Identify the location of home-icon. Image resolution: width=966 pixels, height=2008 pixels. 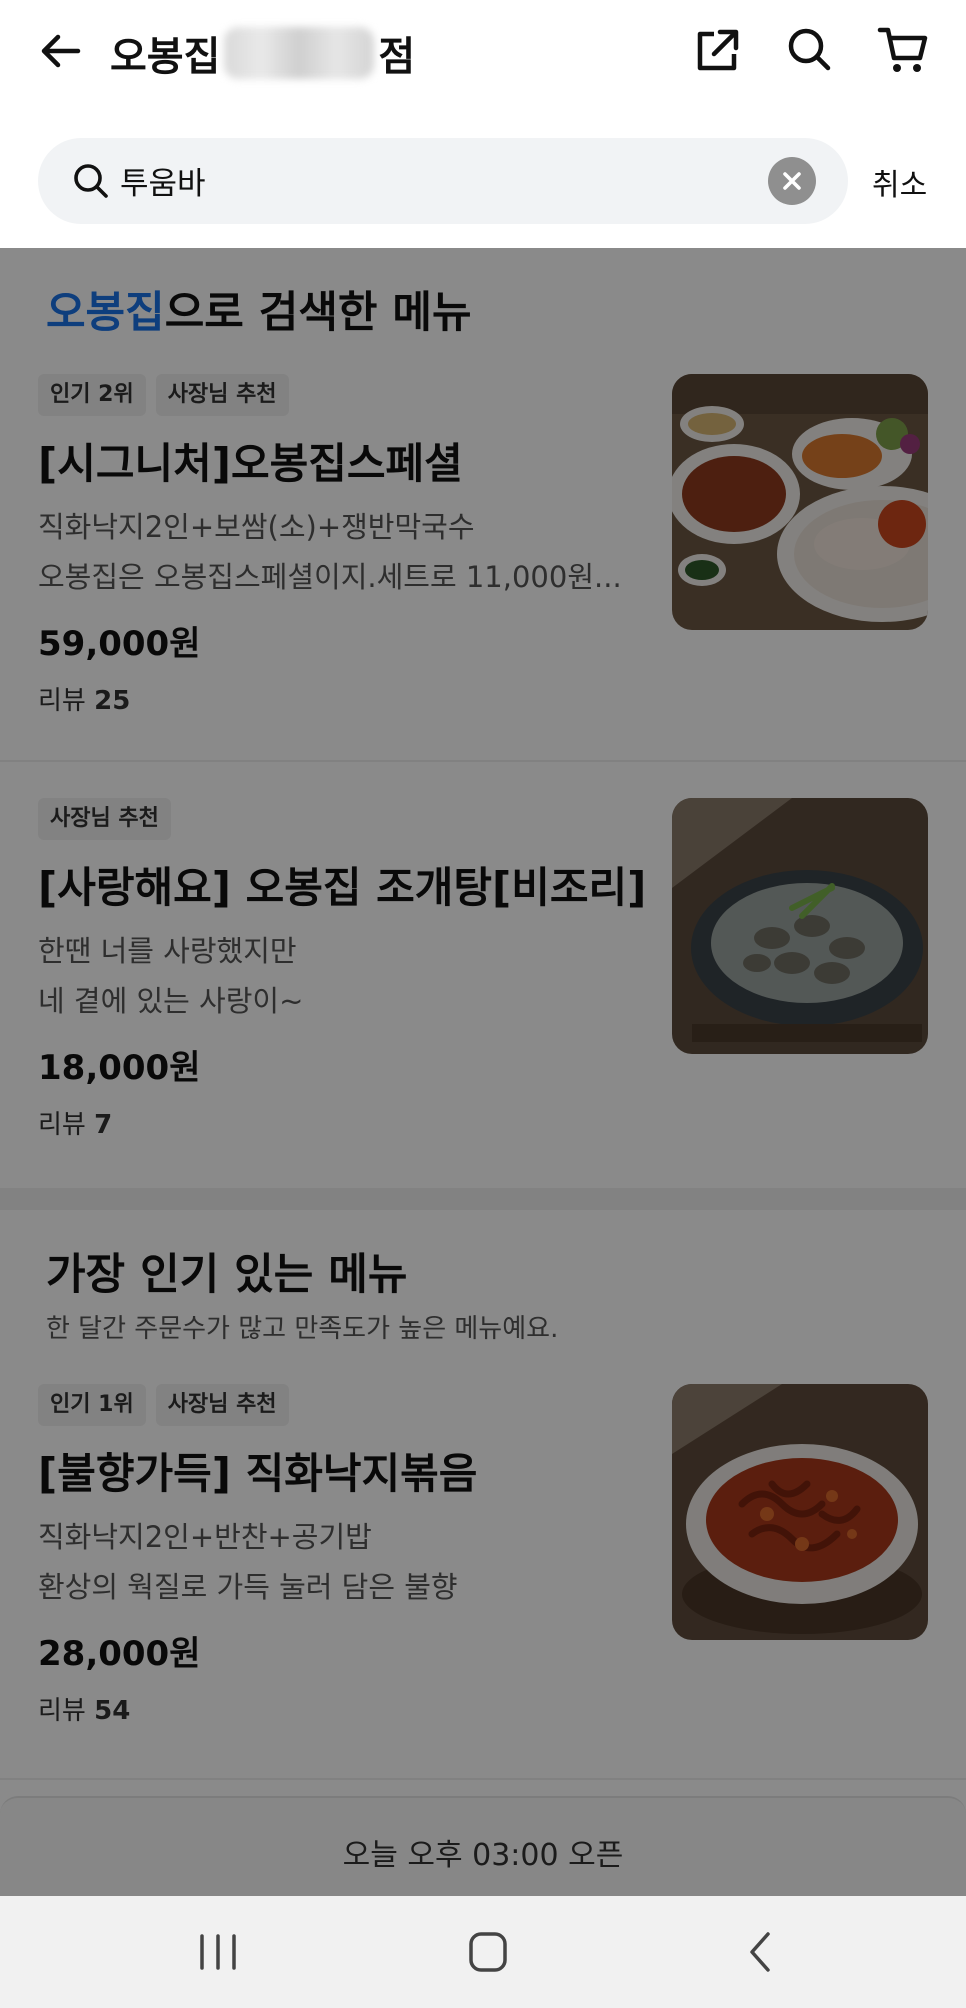
(488, 1952).